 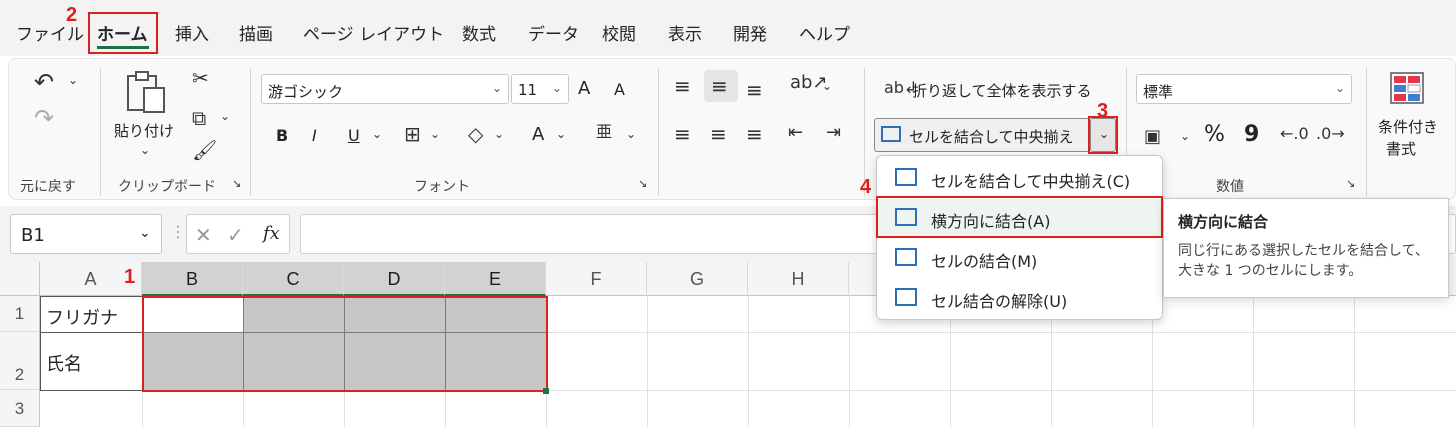 I want to click on number-group-label: 数値, so click(x=1230, y=187).